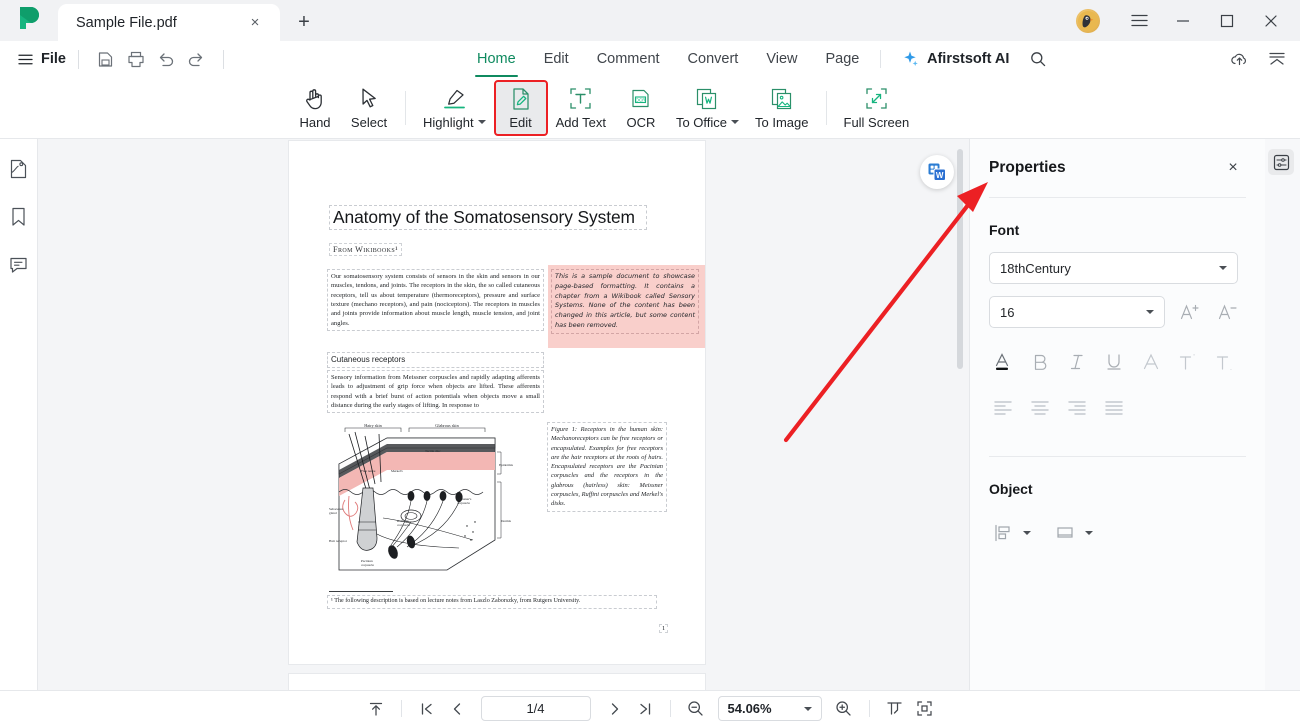 The height and width of the screenshot is (726, 1300). What do you see at coordinates (1151, 362) in the screenshot?
I see `text-outline-icon` at bounding box center [1151, 362].